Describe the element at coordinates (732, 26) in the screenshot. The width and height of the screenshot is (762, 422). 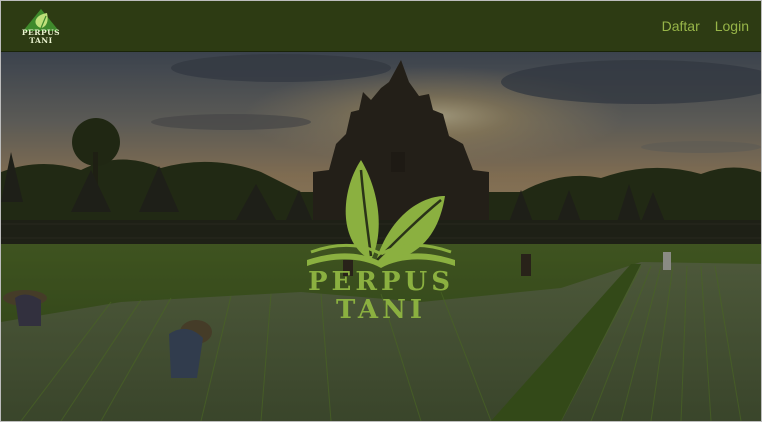
I see `login-link: Login` at that location.